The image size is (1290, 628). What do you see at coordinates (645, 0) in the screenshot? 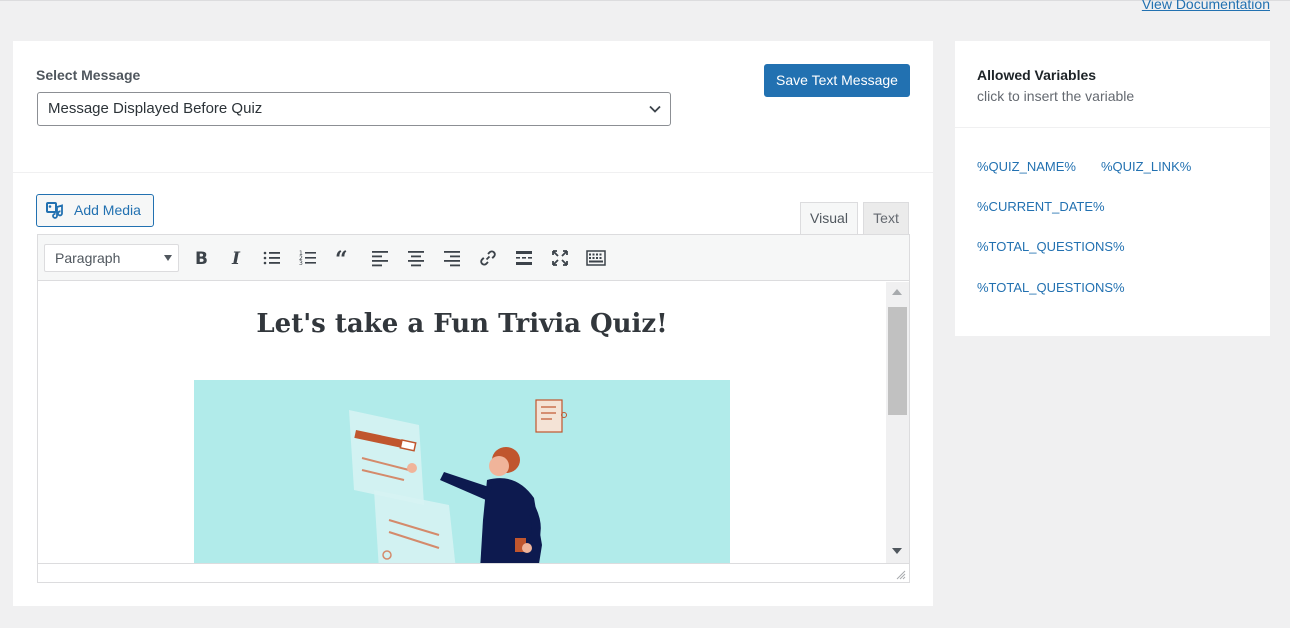
I see `top-border` at bounding box center [645, 0].